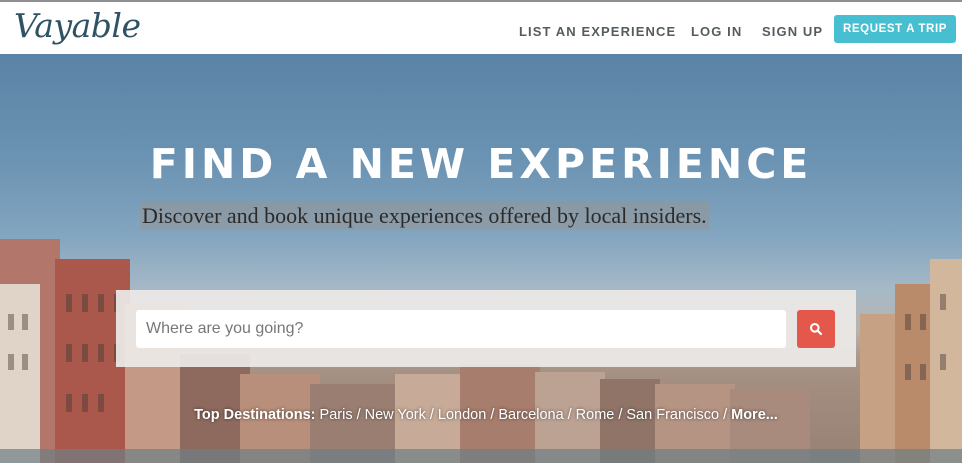 The width and height of the screenshot is (962, 463). Describe the element at coordinates (77, 25) in the screenshot. I see `vayable-logo: Vayable` at that location.